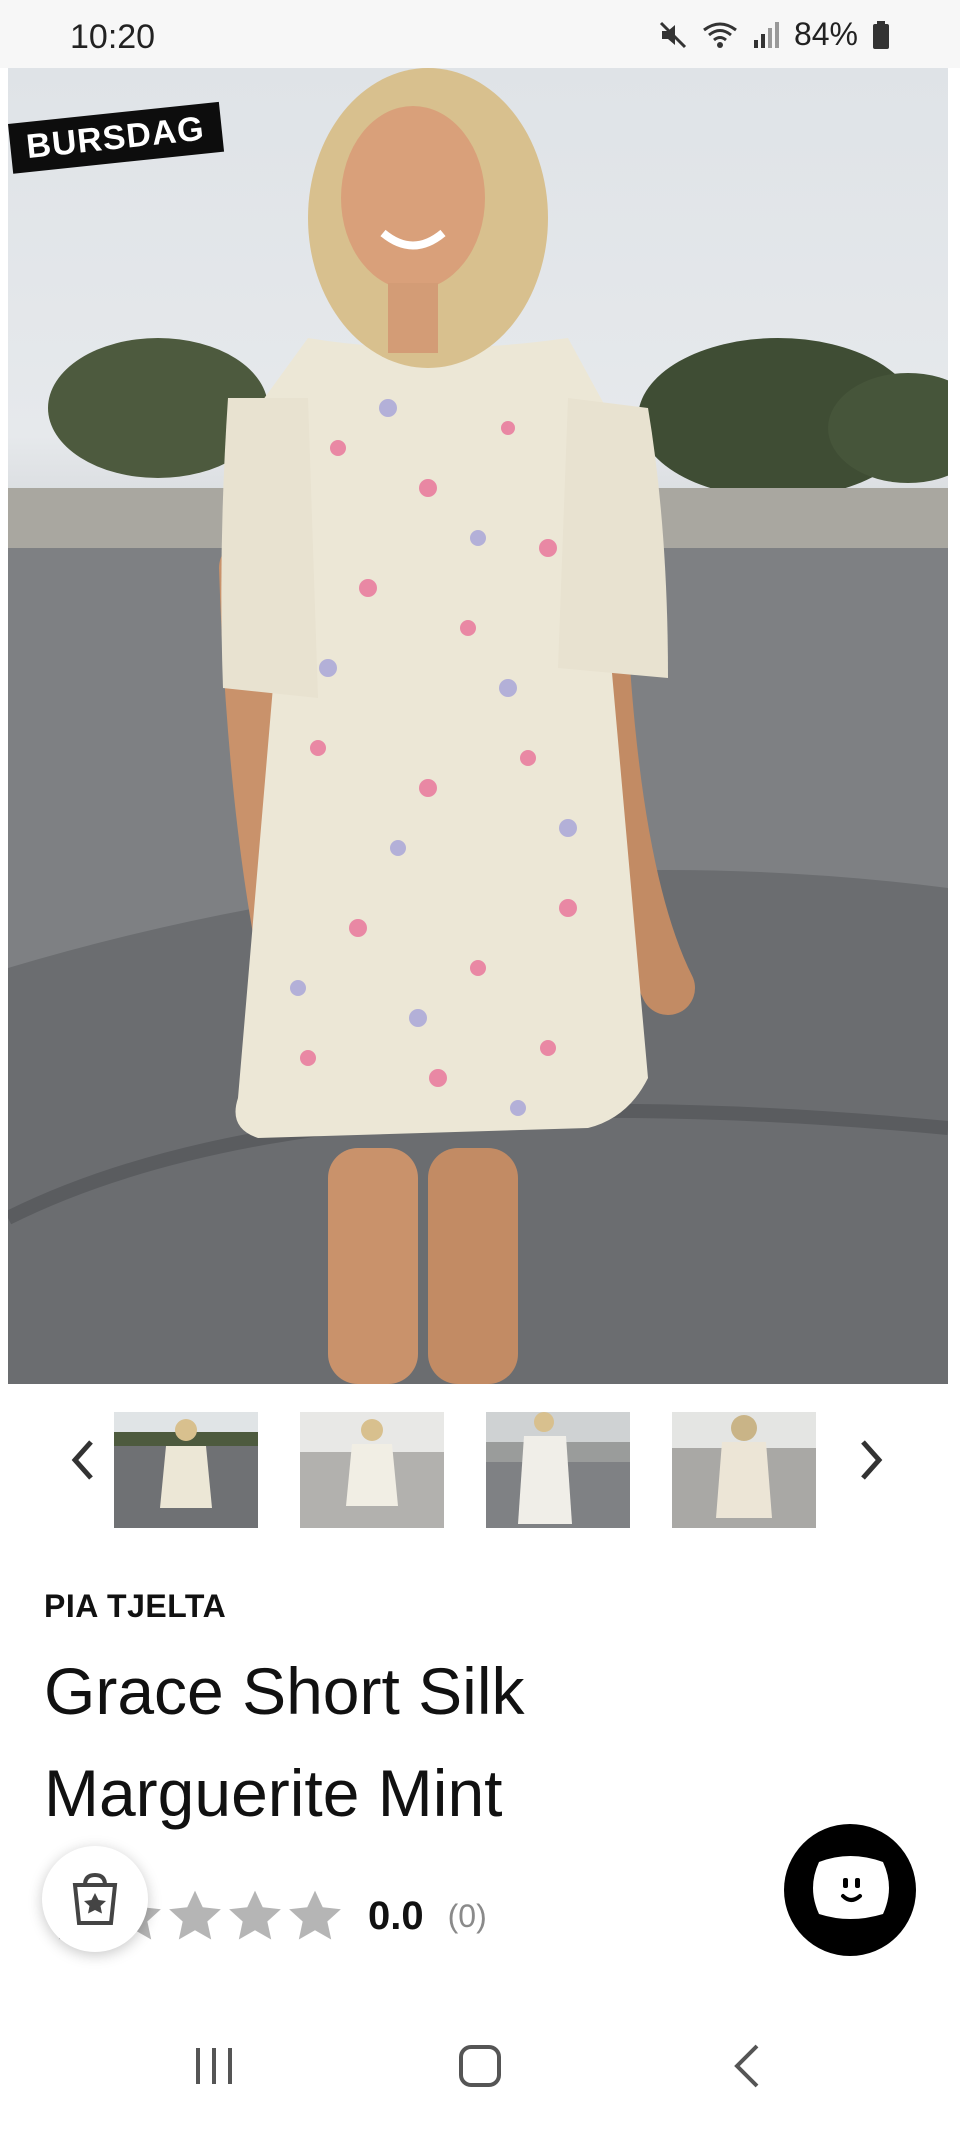  I want to click on recent-apps-icon, so click(214, 2066).